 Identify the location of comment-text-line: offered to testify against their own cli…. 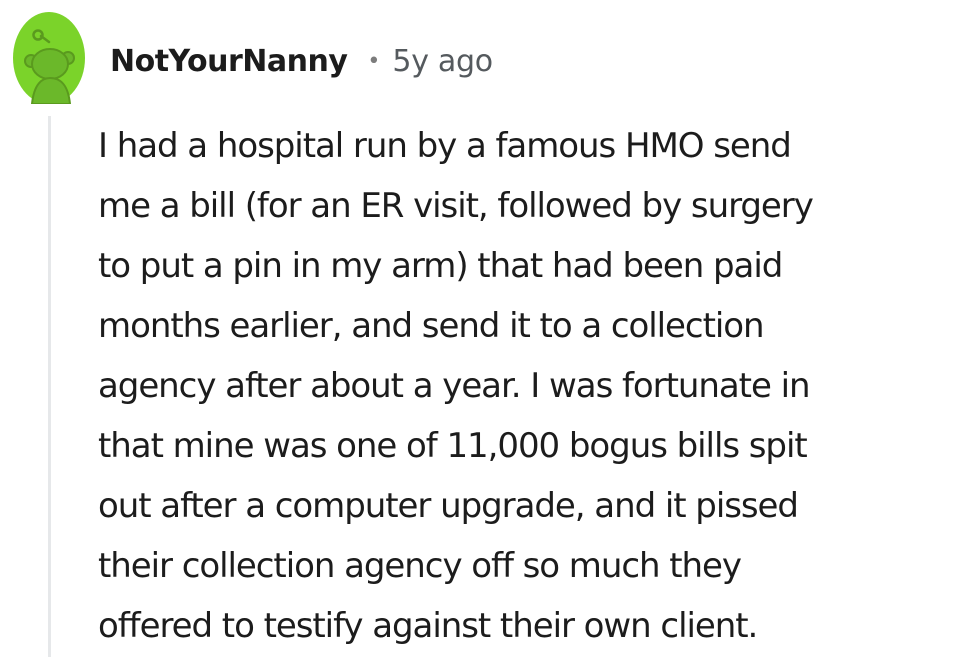
(428, 626).